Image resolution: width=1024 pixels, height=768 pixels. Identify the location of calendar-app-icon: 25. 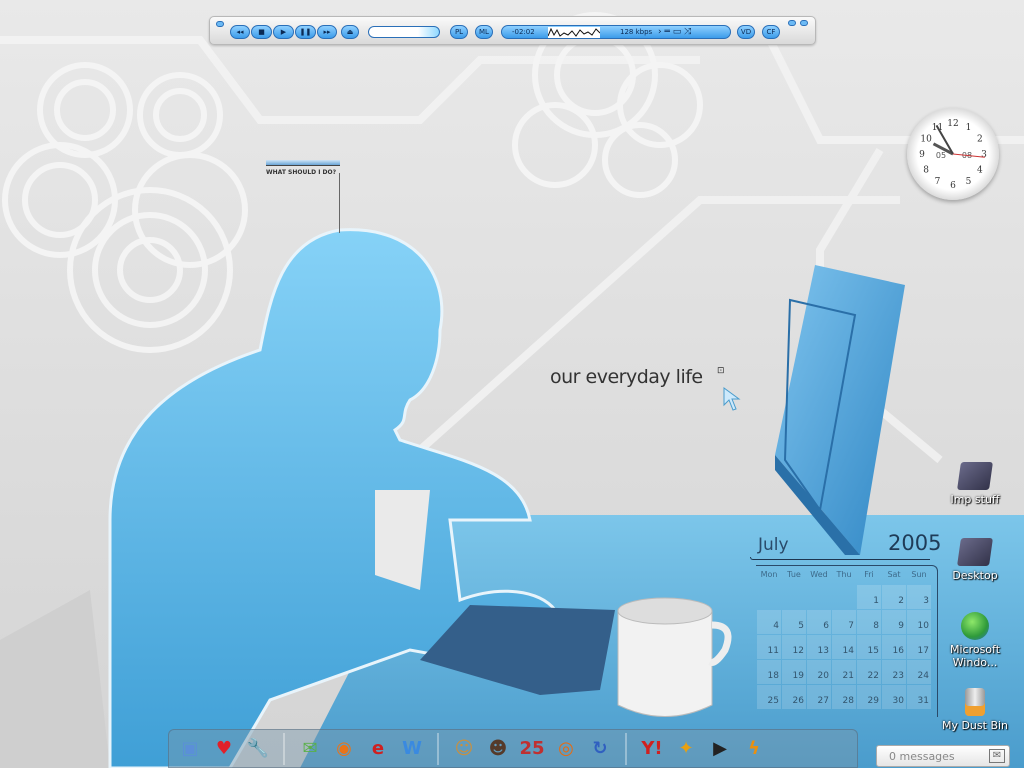
(532, 748).